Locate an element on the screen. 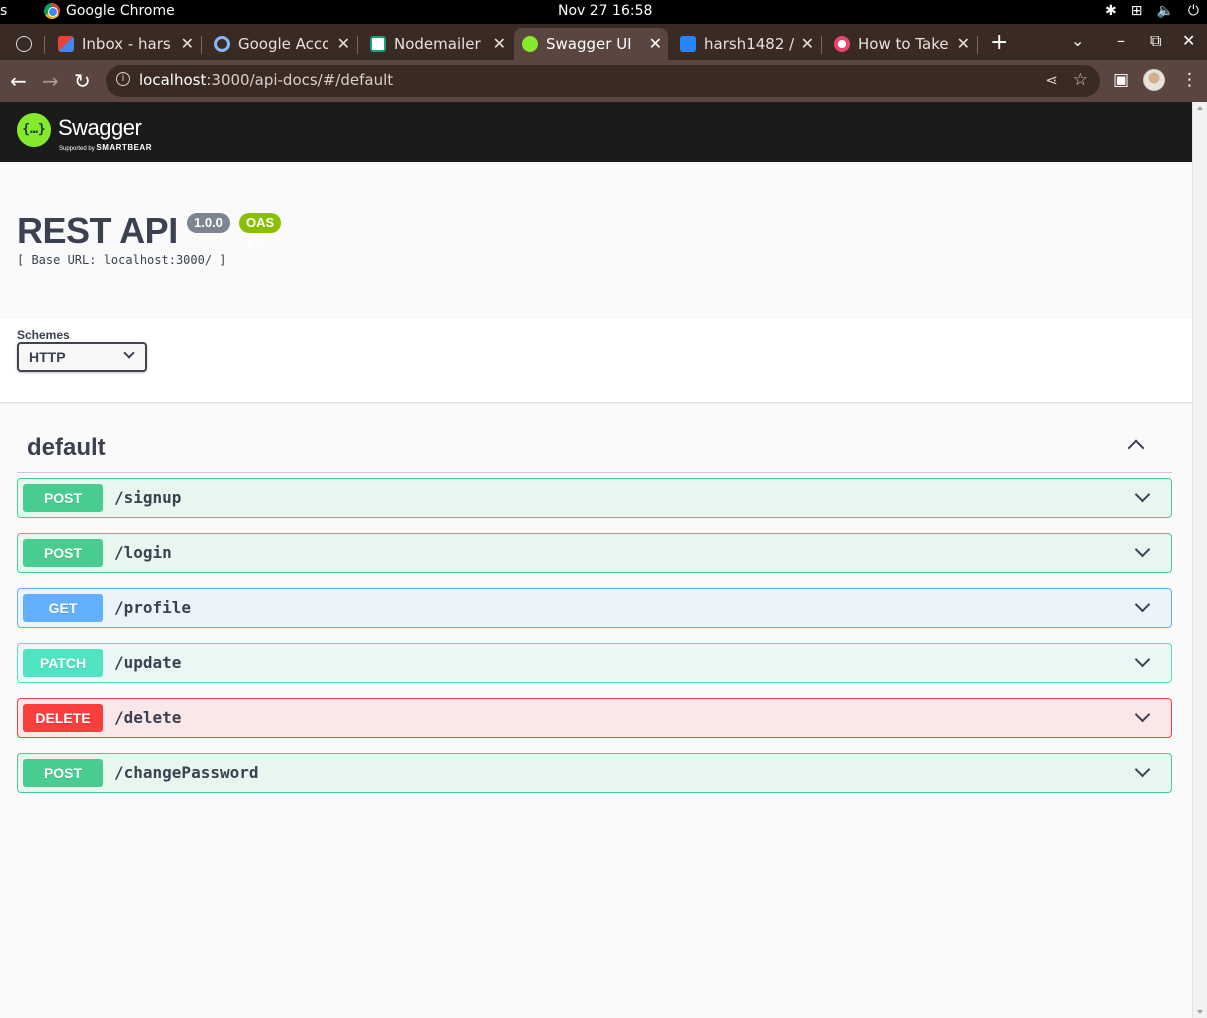 This screenshot has width=1207, height=1018. window-close-icon: ✕ is located at coordinates (1188, 40).